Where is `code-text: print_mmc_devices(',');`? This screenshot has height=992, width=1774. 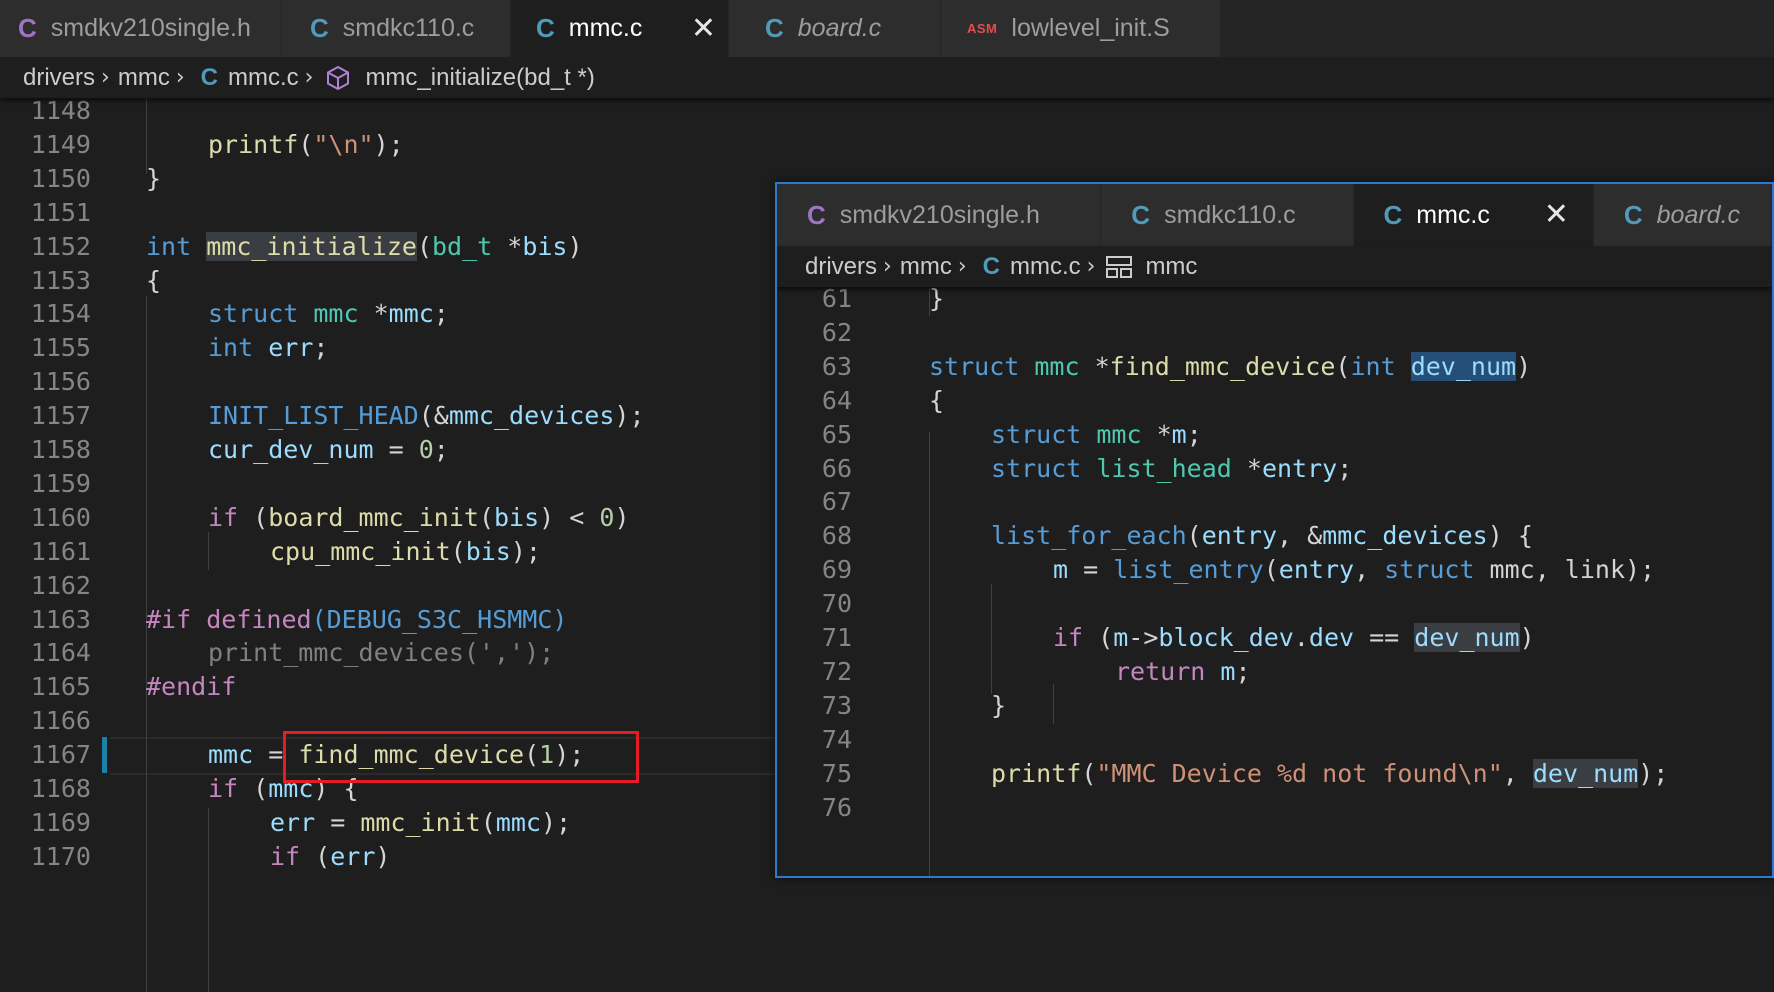 code-text: print_mmc_devices(','); is located at coordinates (381, 653).